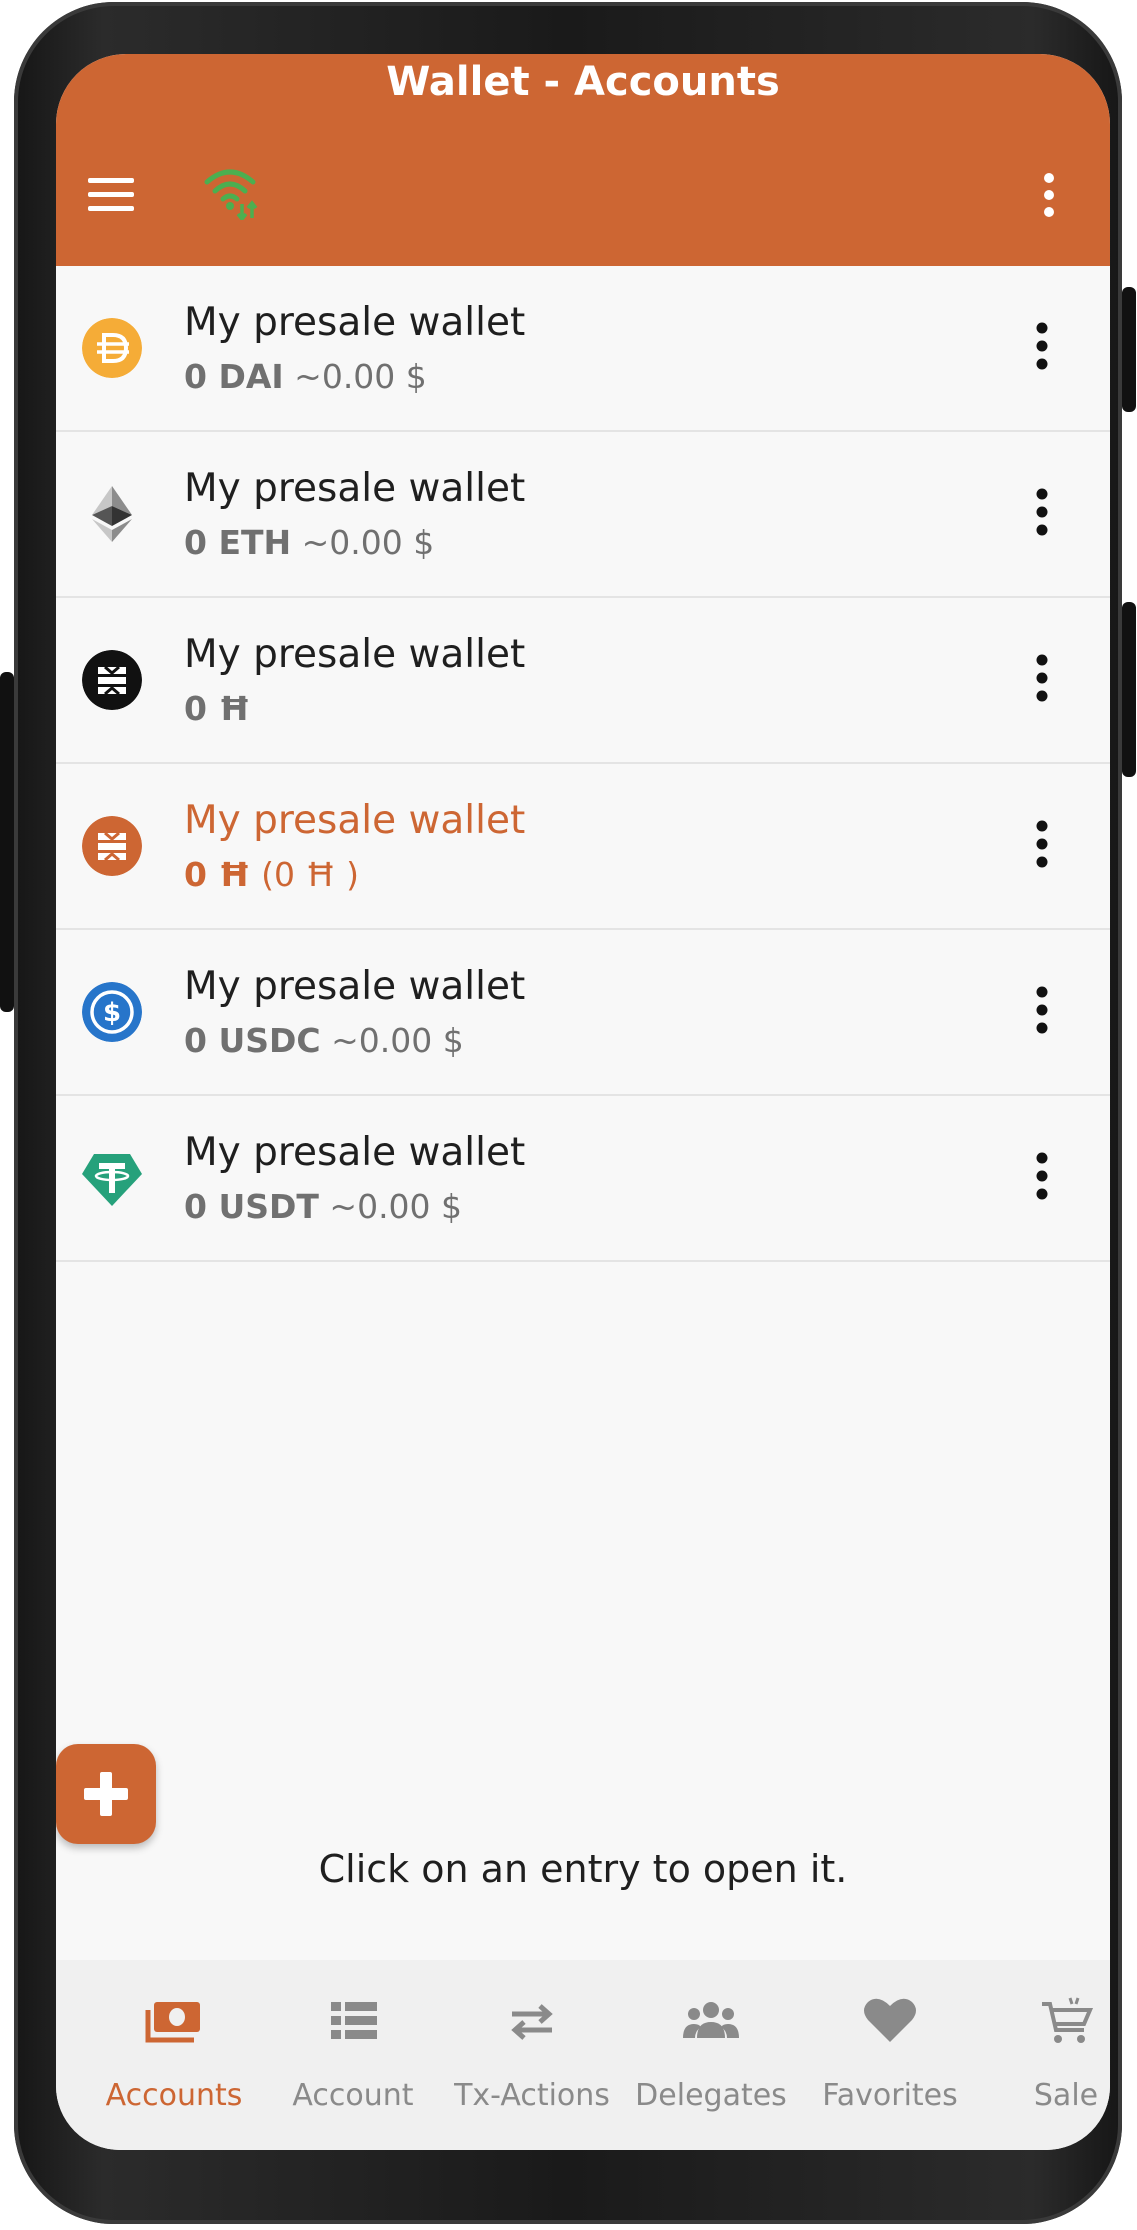 Image resolution: width=1137 pixels, height=2230 pixels. I want to click on account-row-selected: My presale wallet 0 Ħ (0 Ħ ), so click(583, 847).